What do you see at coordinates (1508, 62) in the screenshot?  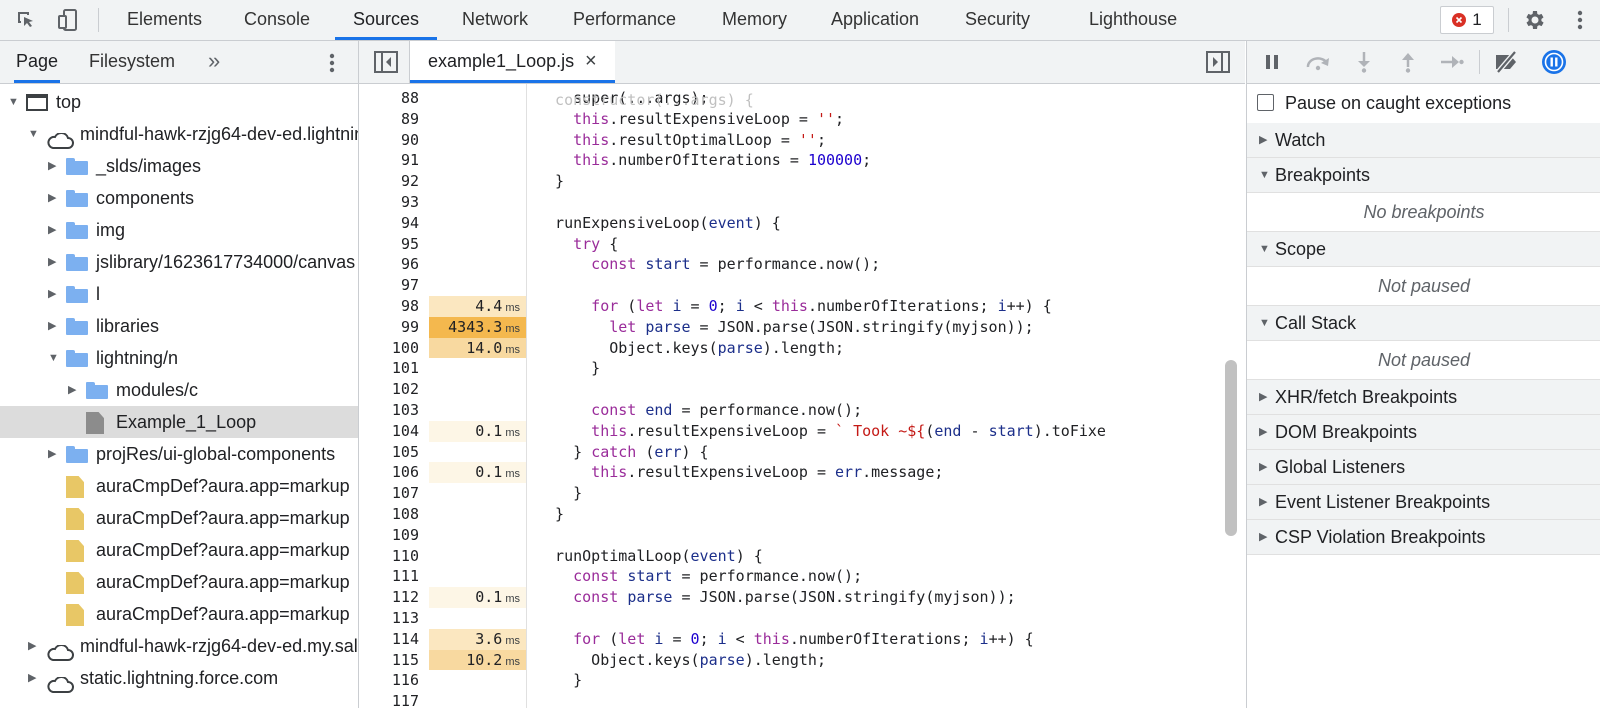 I see `deactivate-breakpoints-icon` at bounding box center [1508, 62].